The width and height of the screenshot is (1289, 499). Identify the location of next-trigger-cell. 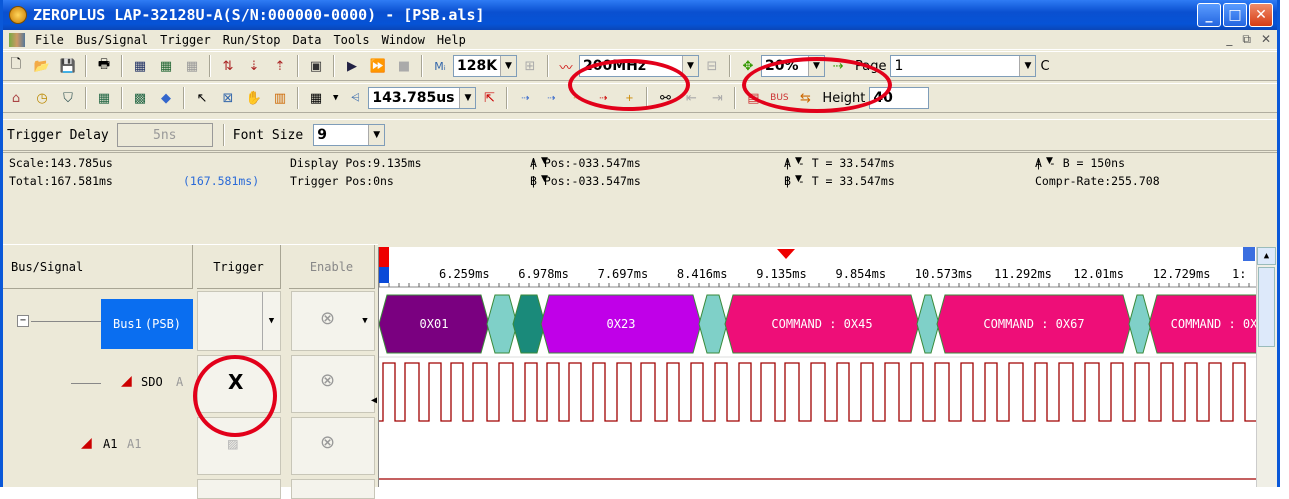
(239, 489).